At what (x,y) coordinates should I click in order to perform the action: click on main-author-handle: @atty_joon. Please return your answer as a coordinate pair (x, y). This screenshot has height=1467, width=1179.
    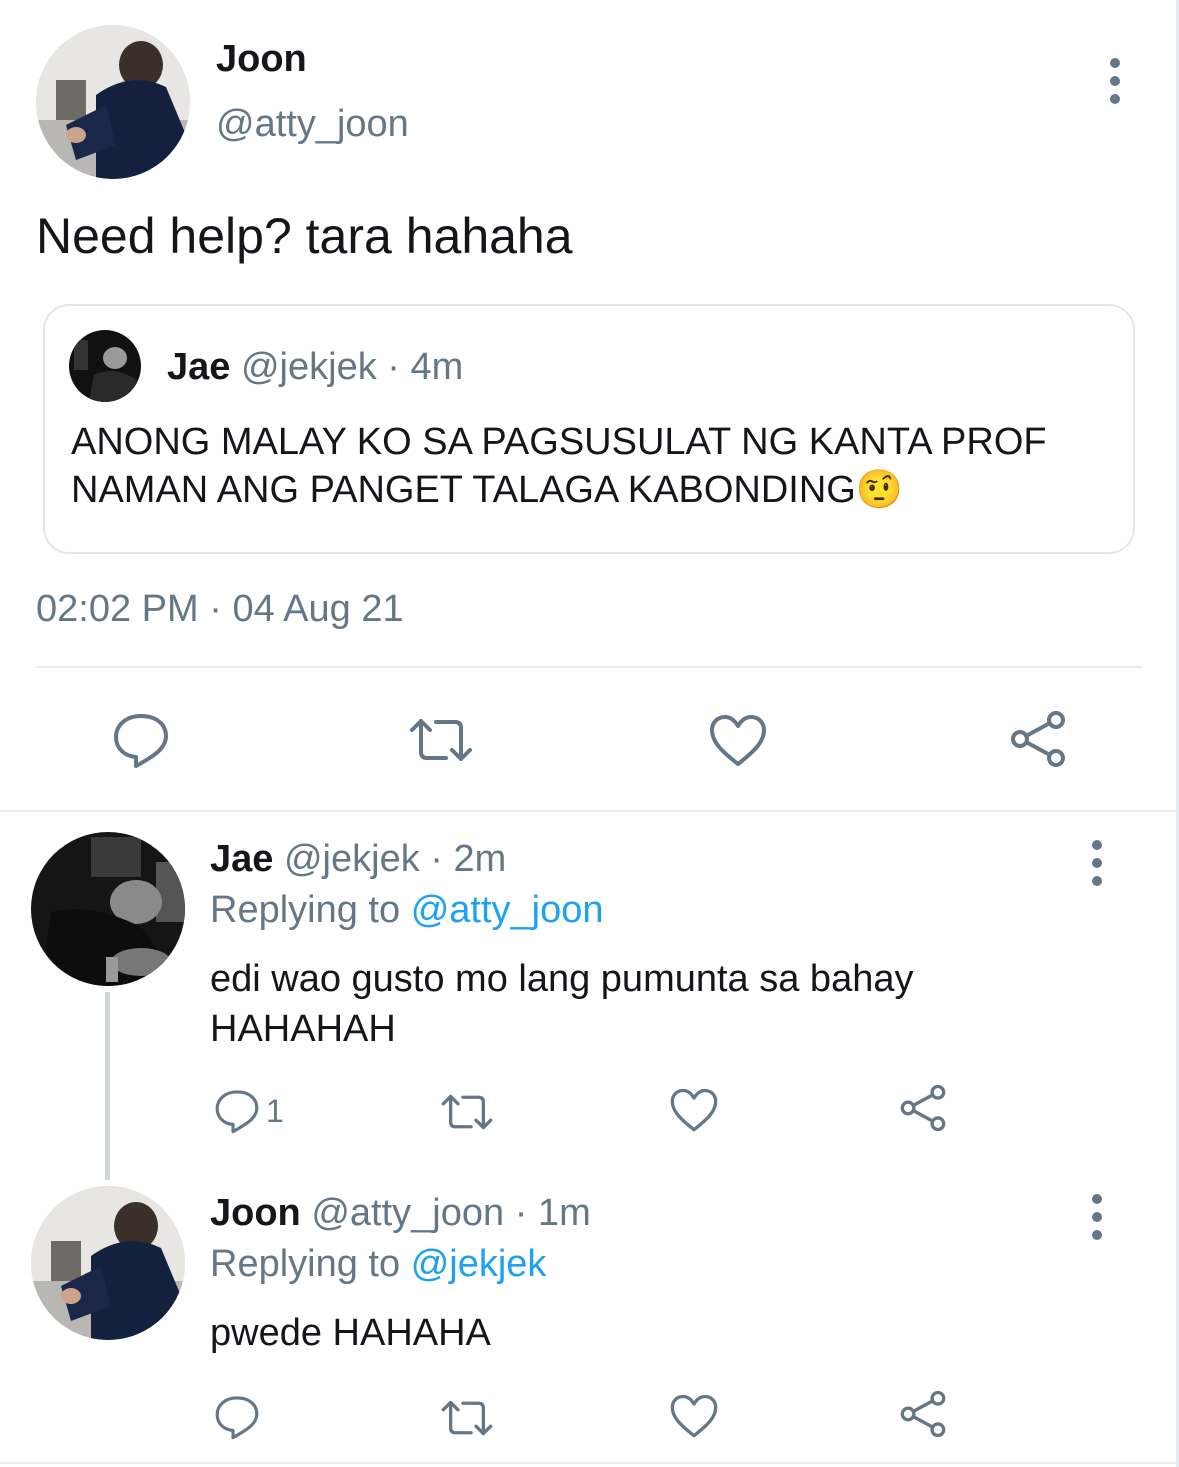
    Looking at the image, I should click on (312, 124).